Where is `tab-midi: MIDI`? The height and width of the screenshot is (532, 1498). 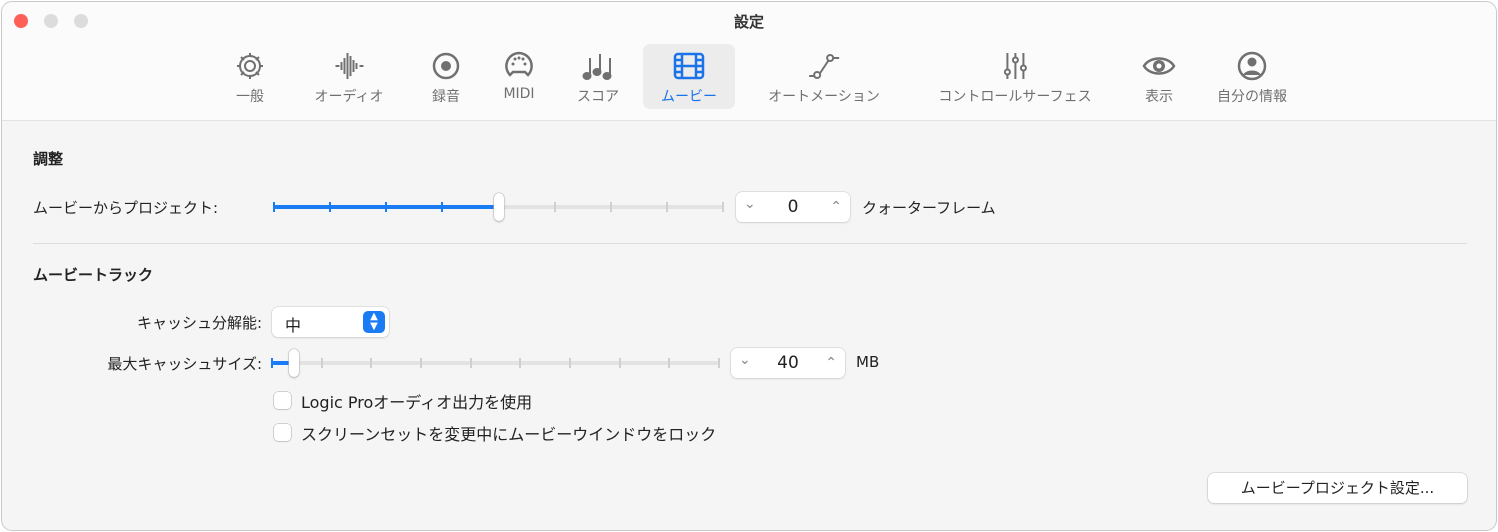 tab-midi: MIDI is located at coordinates (519, 76).